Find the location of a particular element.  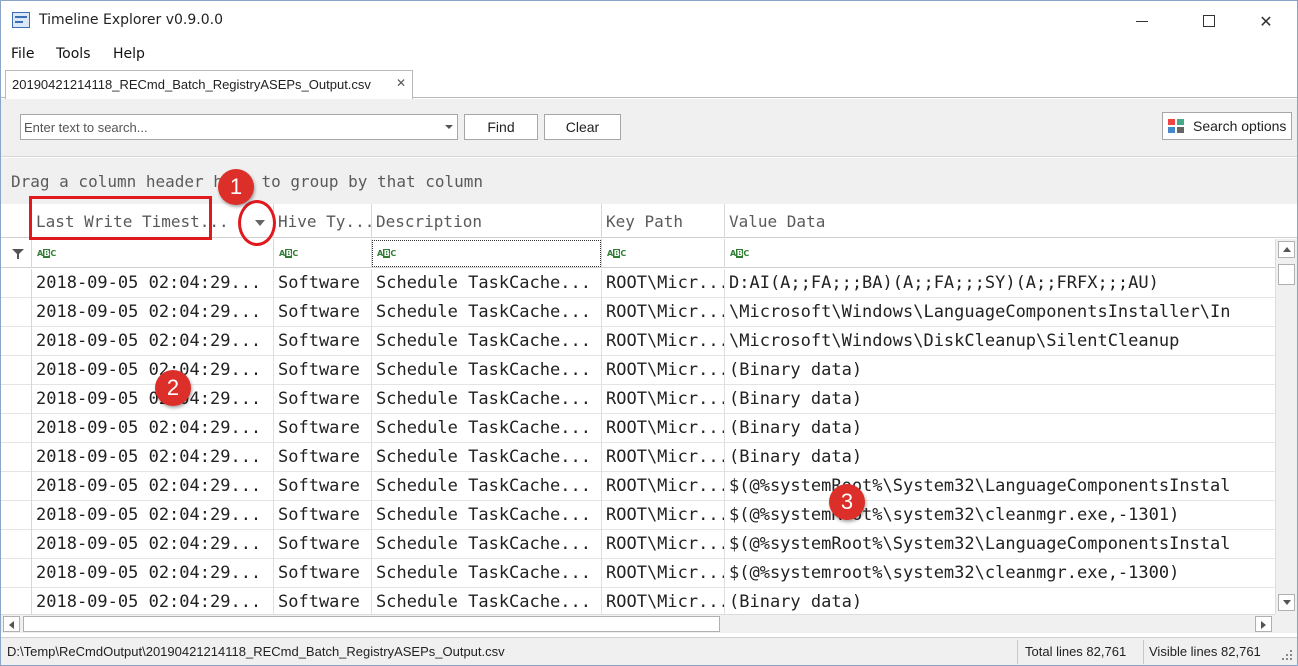

chevron-down-icon is located at coordinates (449, 127).